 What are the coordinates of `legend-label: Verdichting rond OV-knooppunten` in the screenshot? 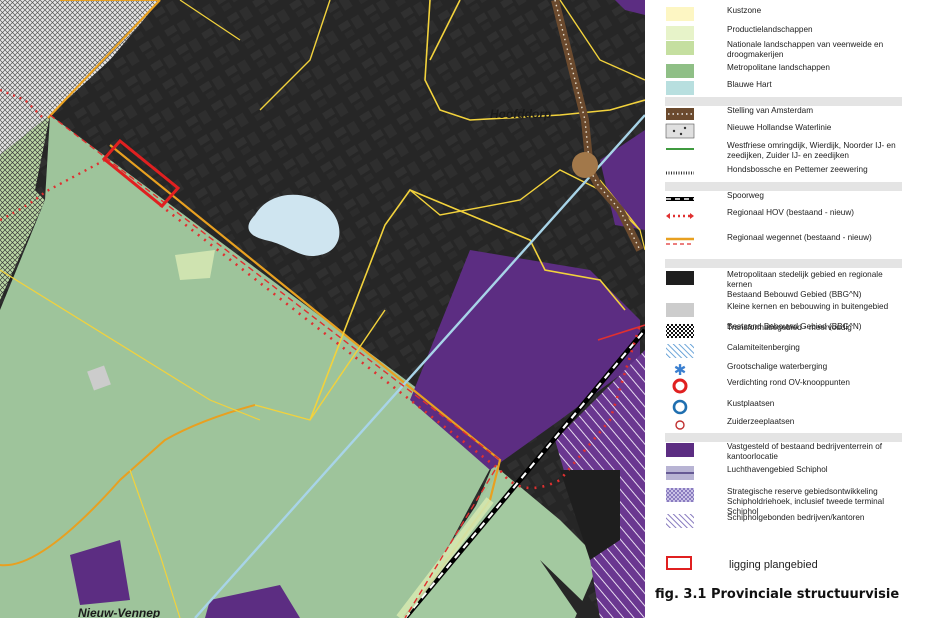 It's located at (788, 382).